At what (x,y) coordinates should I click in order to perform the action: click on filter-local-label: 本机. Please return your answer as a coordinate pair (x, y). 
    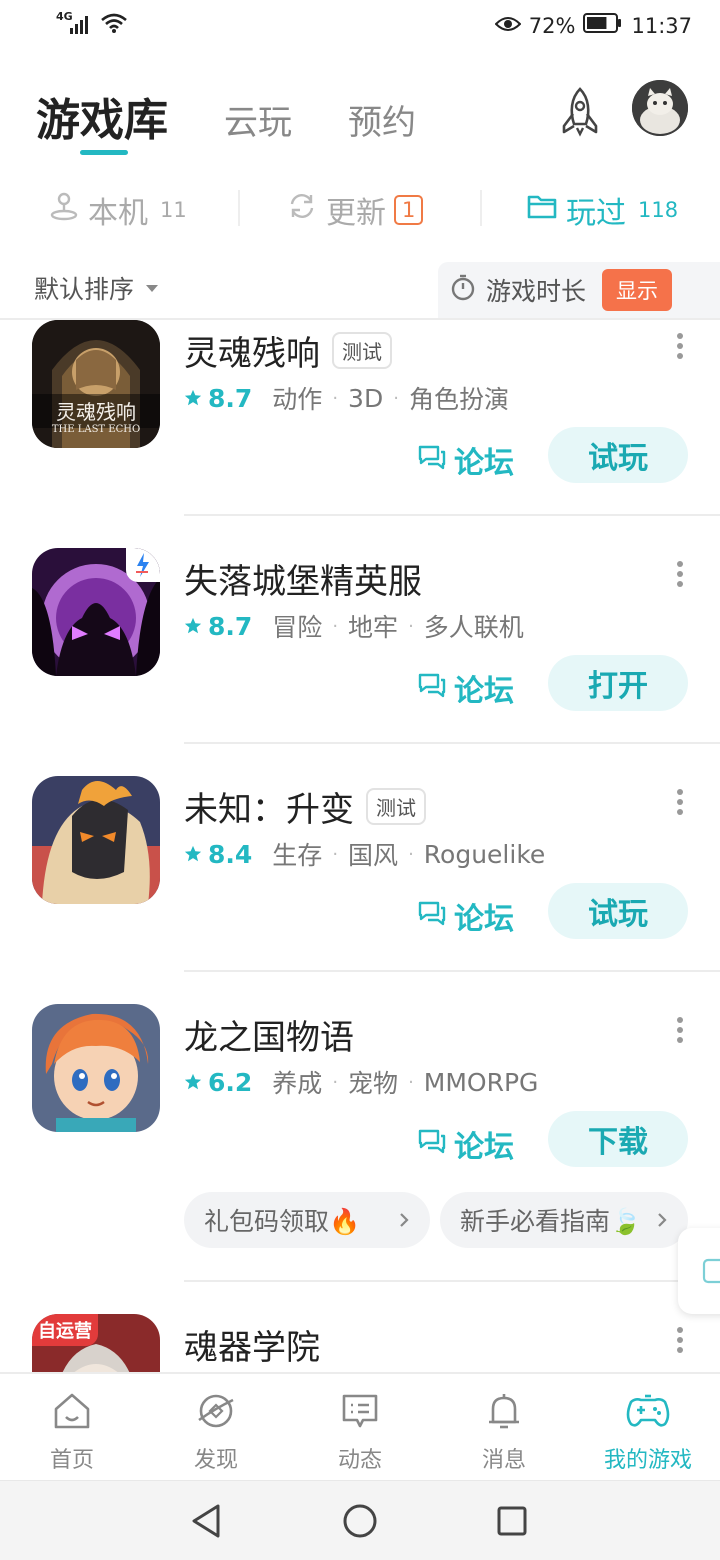
    Looking at the image, I should click on (118, 213).